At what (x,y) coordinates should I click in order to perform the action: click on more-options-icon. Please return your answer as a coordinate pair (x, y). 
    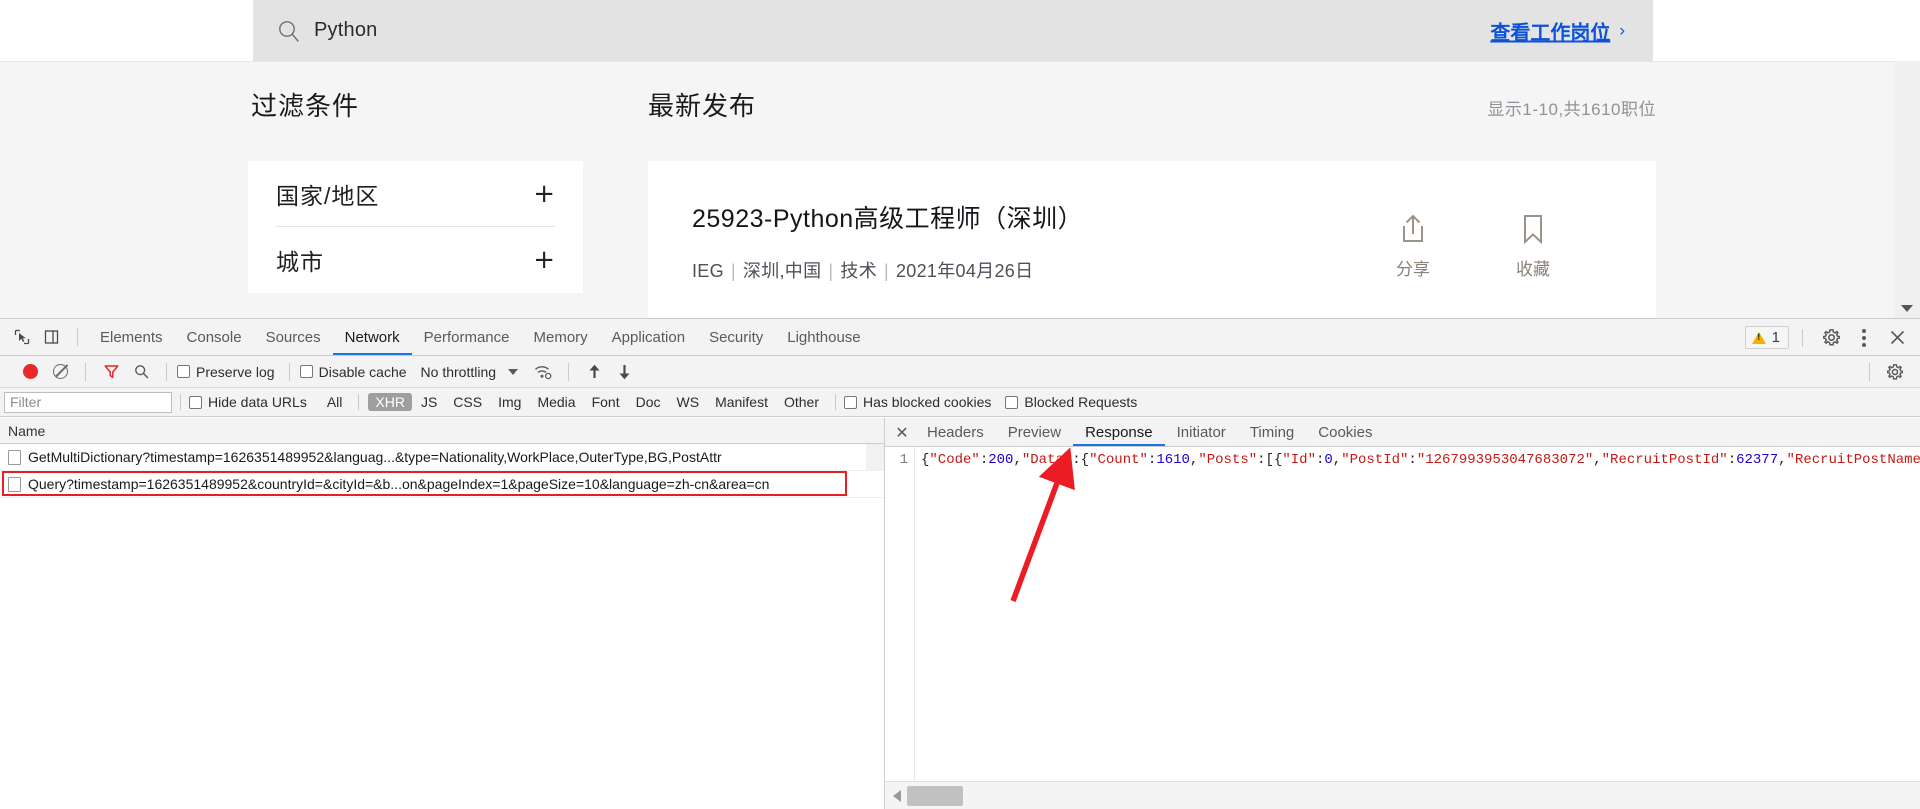
    Looking at the image, I should click on (1864, 338).